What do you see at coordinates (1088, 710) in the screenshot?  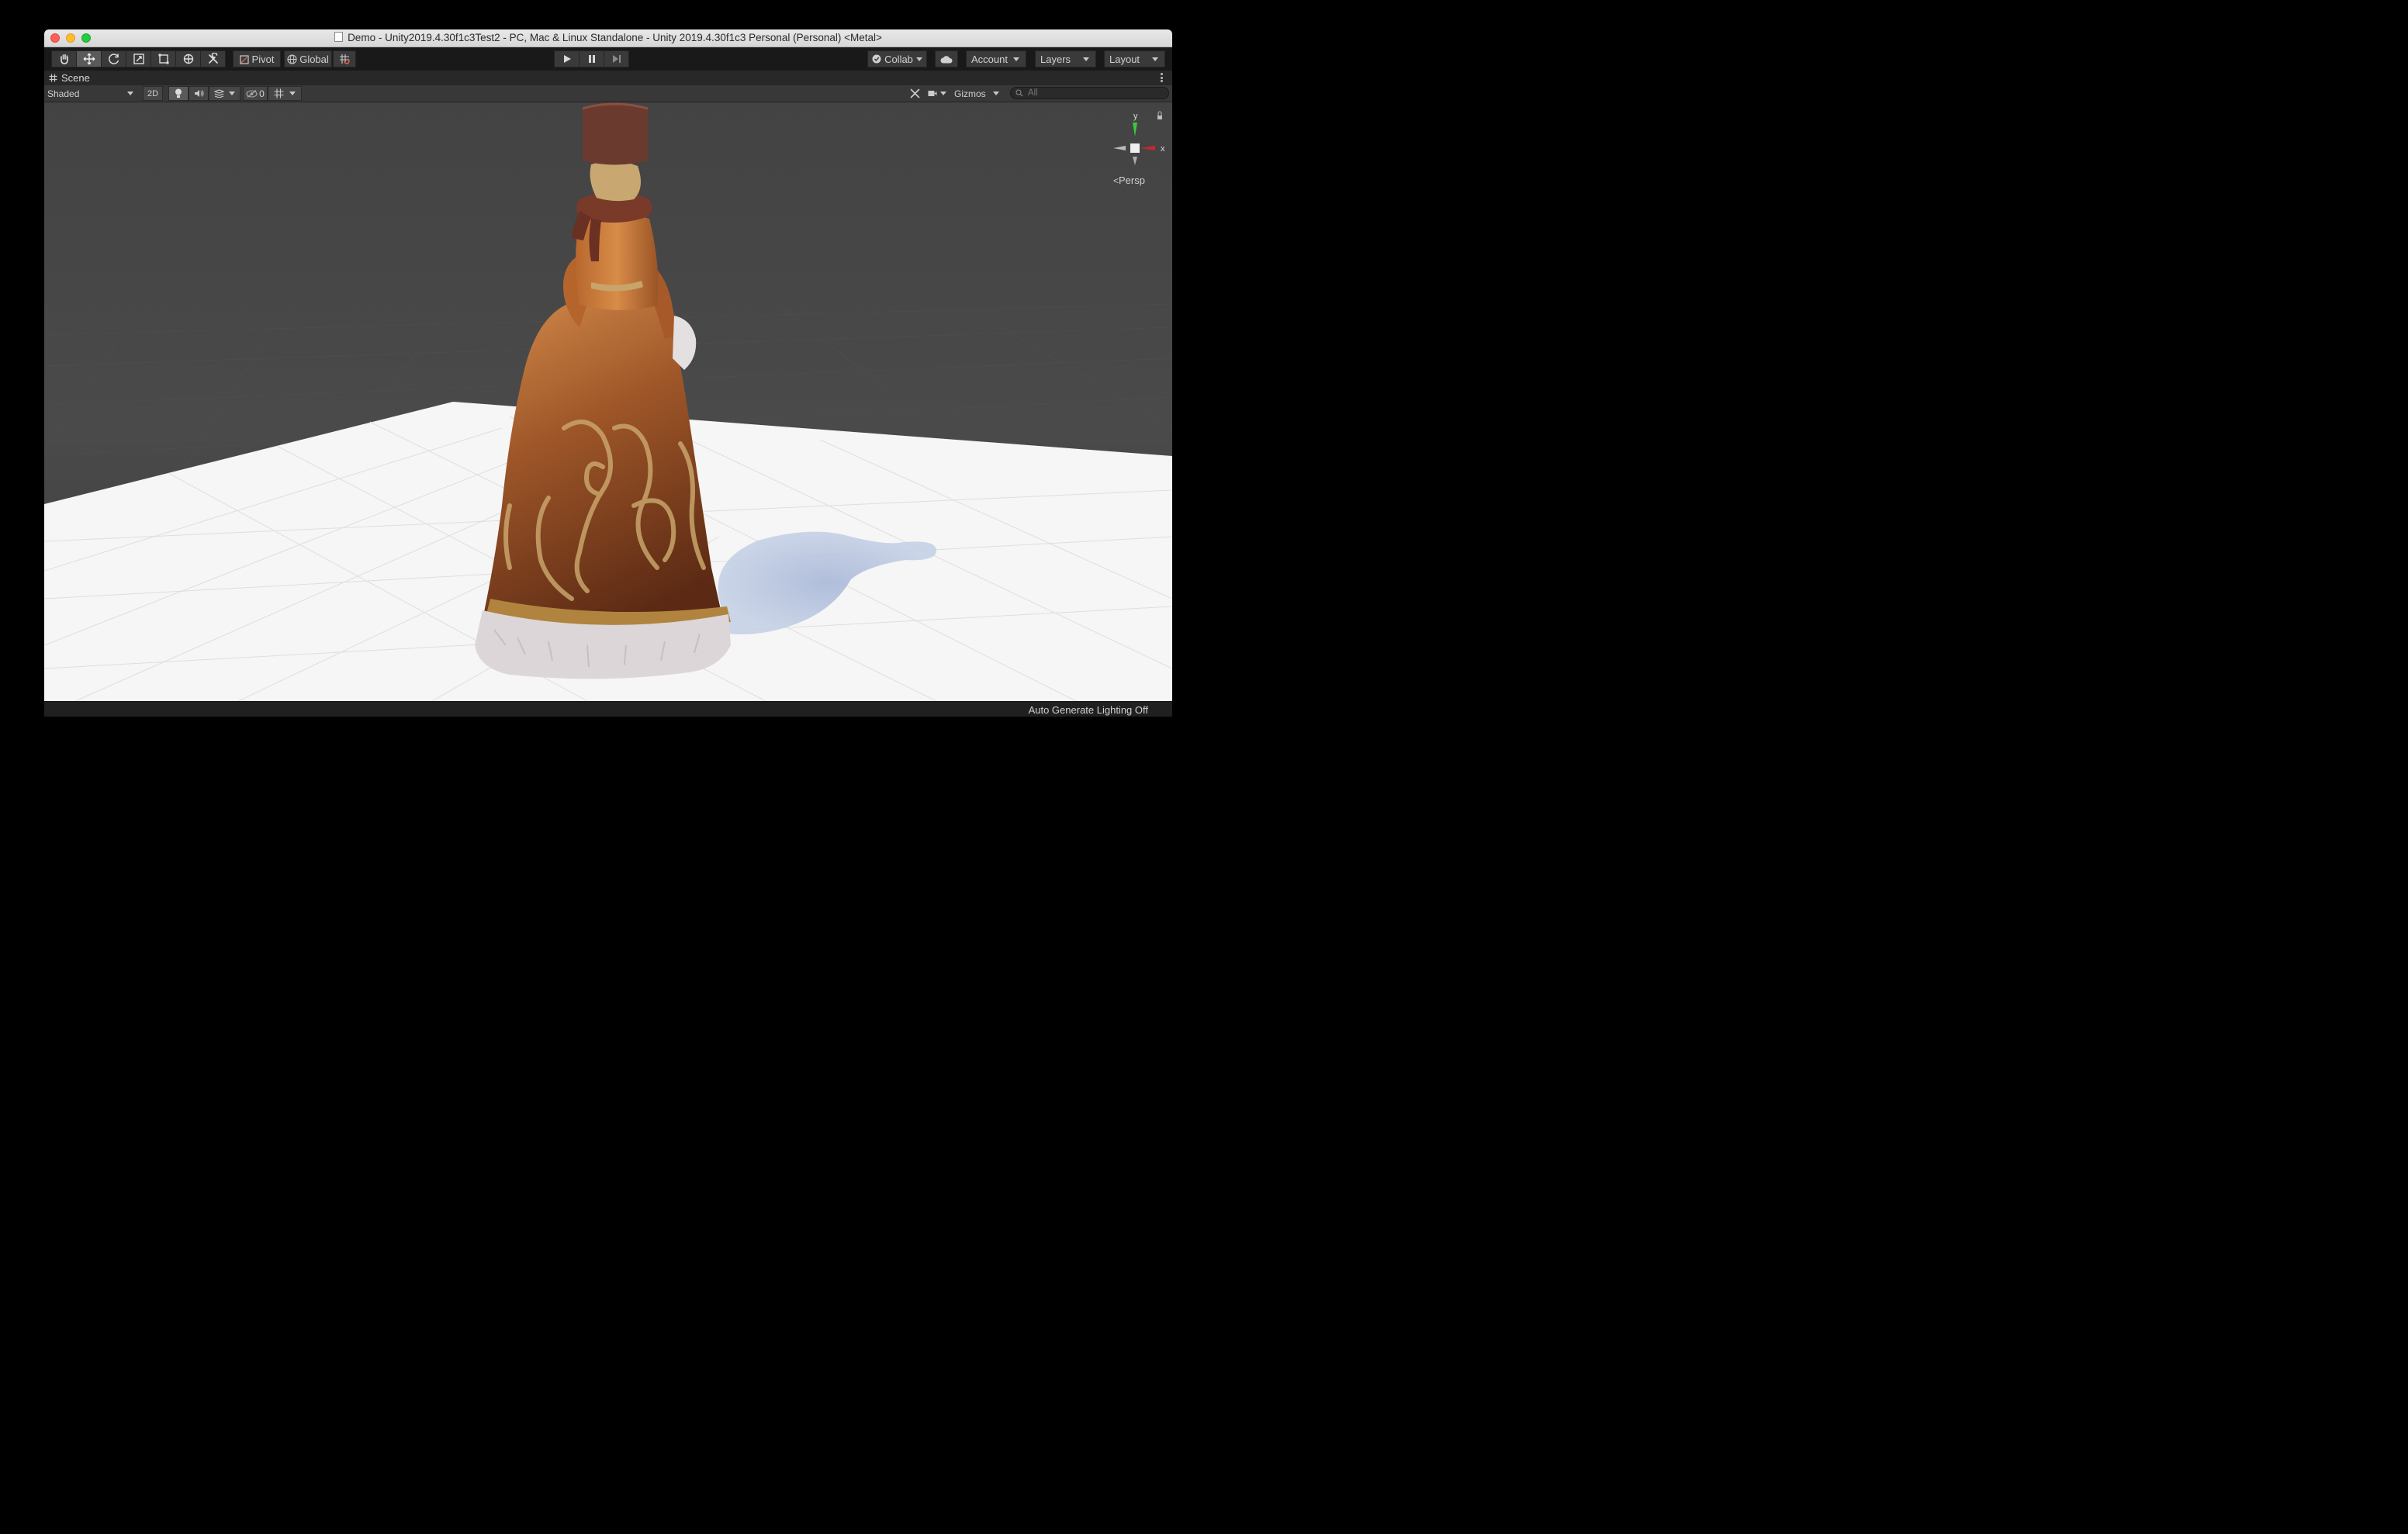 I see `lighting-status: Auto Generate Lighting Off` at bounding box center [1088, 710].